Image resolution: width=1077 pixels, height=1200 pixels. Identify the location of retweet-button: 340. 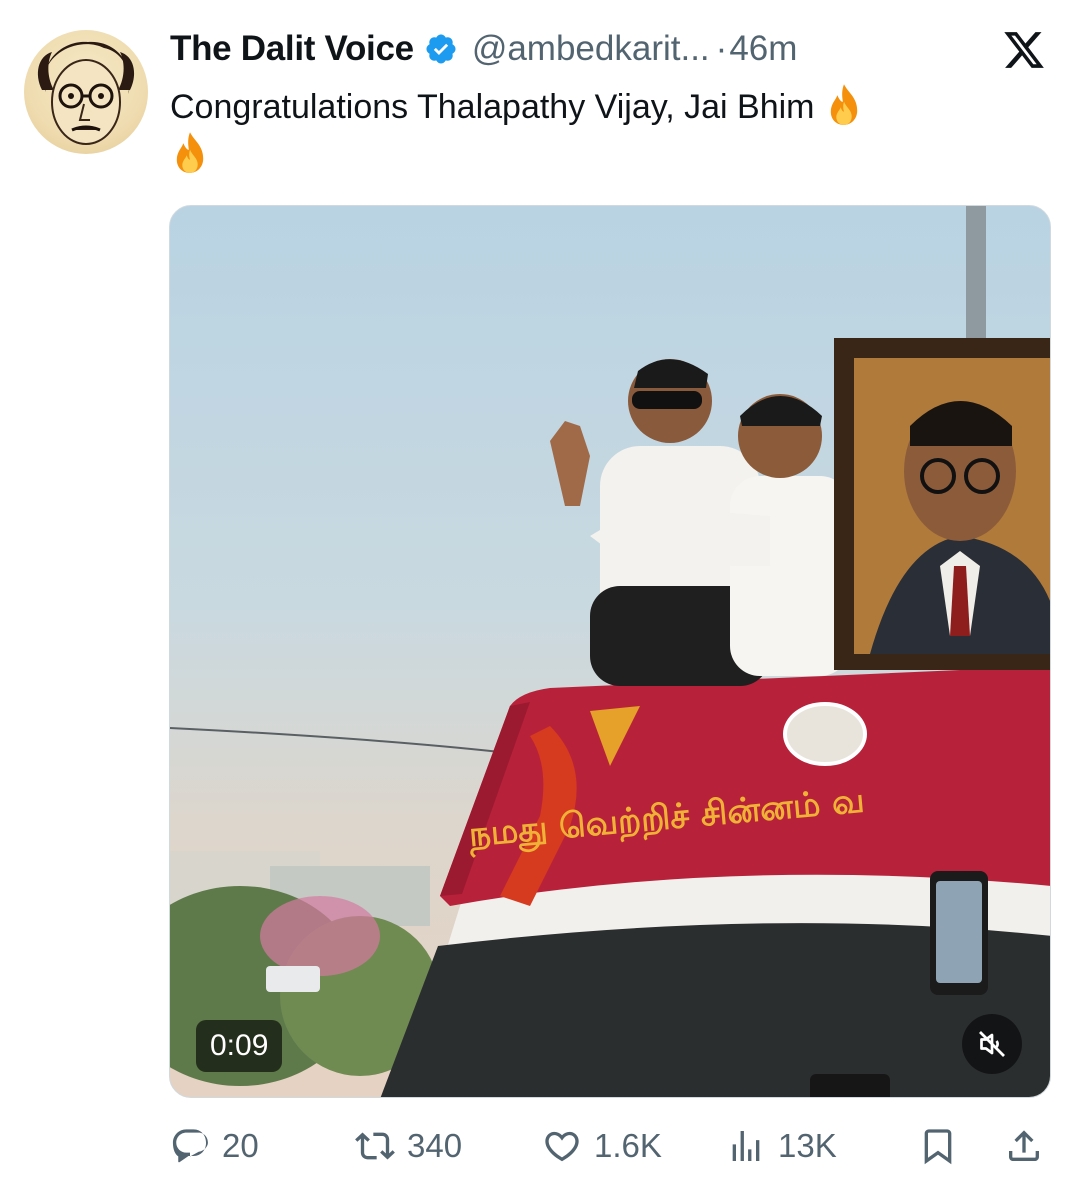
(408, 1146).